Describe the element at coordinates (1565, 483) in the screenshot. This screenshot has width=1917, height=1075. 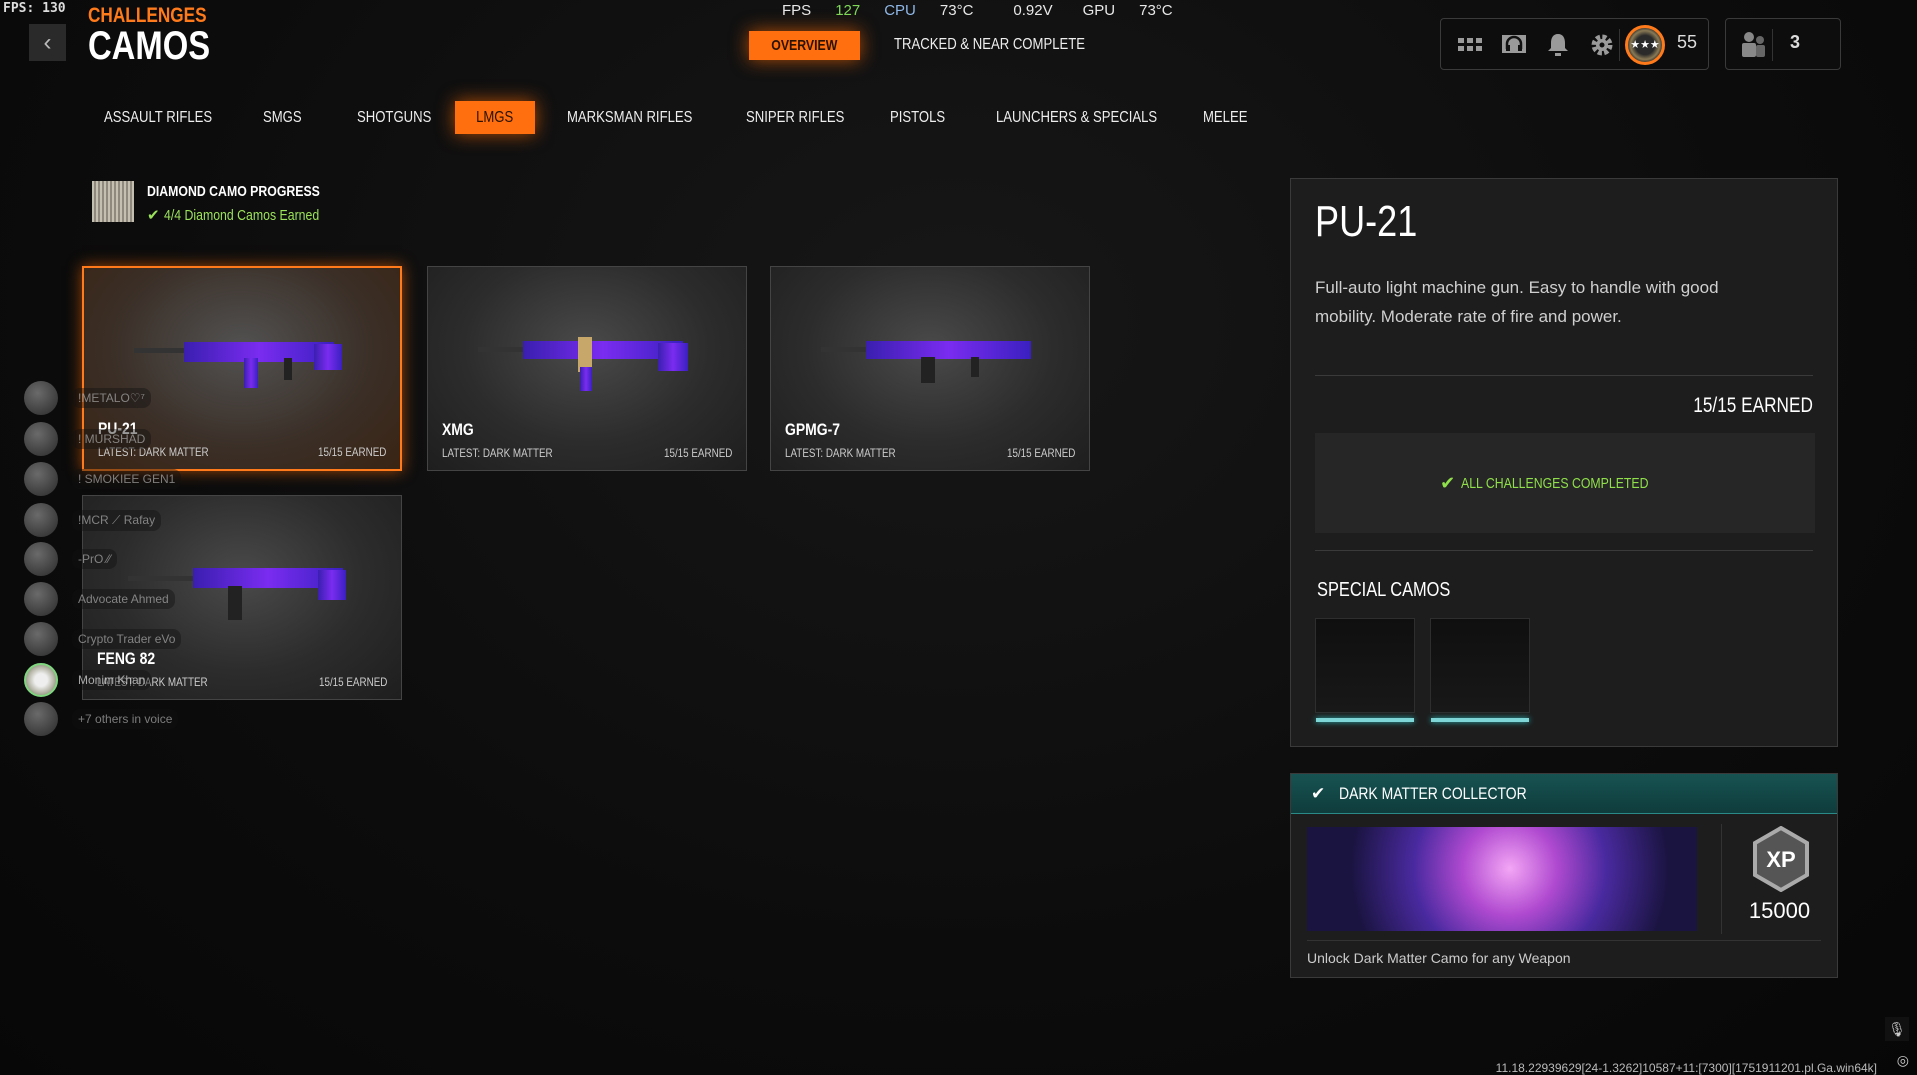
I see `challenges-status: ✔ ALL CHALLENGES COMPLETED` at that location.